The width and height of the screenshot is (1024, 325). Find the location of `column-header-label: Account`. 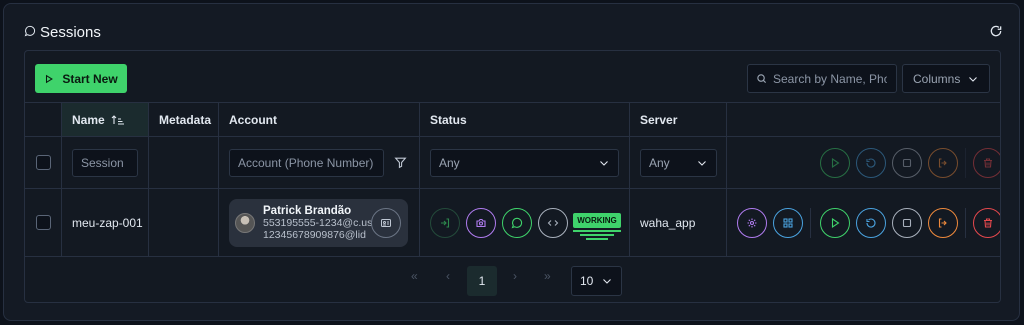

column-header-label: Account is located at coordinates (253, 119).